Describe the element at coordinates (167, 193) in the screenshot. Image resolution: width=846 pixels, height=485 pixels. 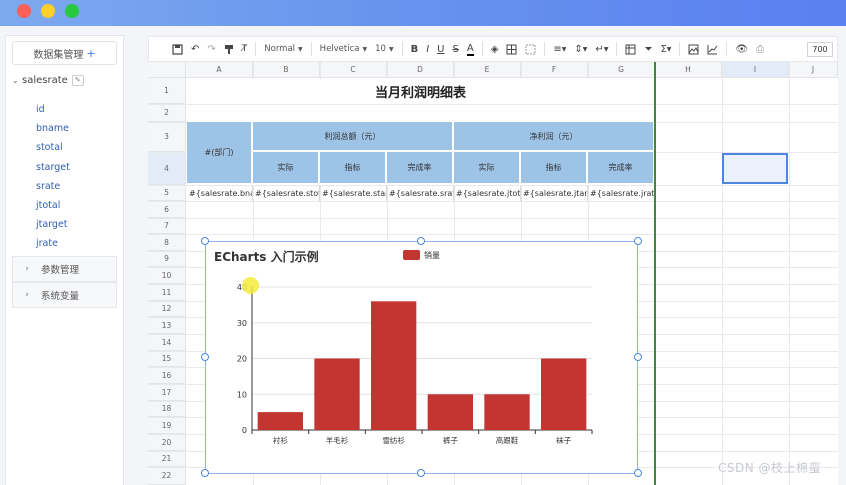
I see `row-header: 5` at that location.